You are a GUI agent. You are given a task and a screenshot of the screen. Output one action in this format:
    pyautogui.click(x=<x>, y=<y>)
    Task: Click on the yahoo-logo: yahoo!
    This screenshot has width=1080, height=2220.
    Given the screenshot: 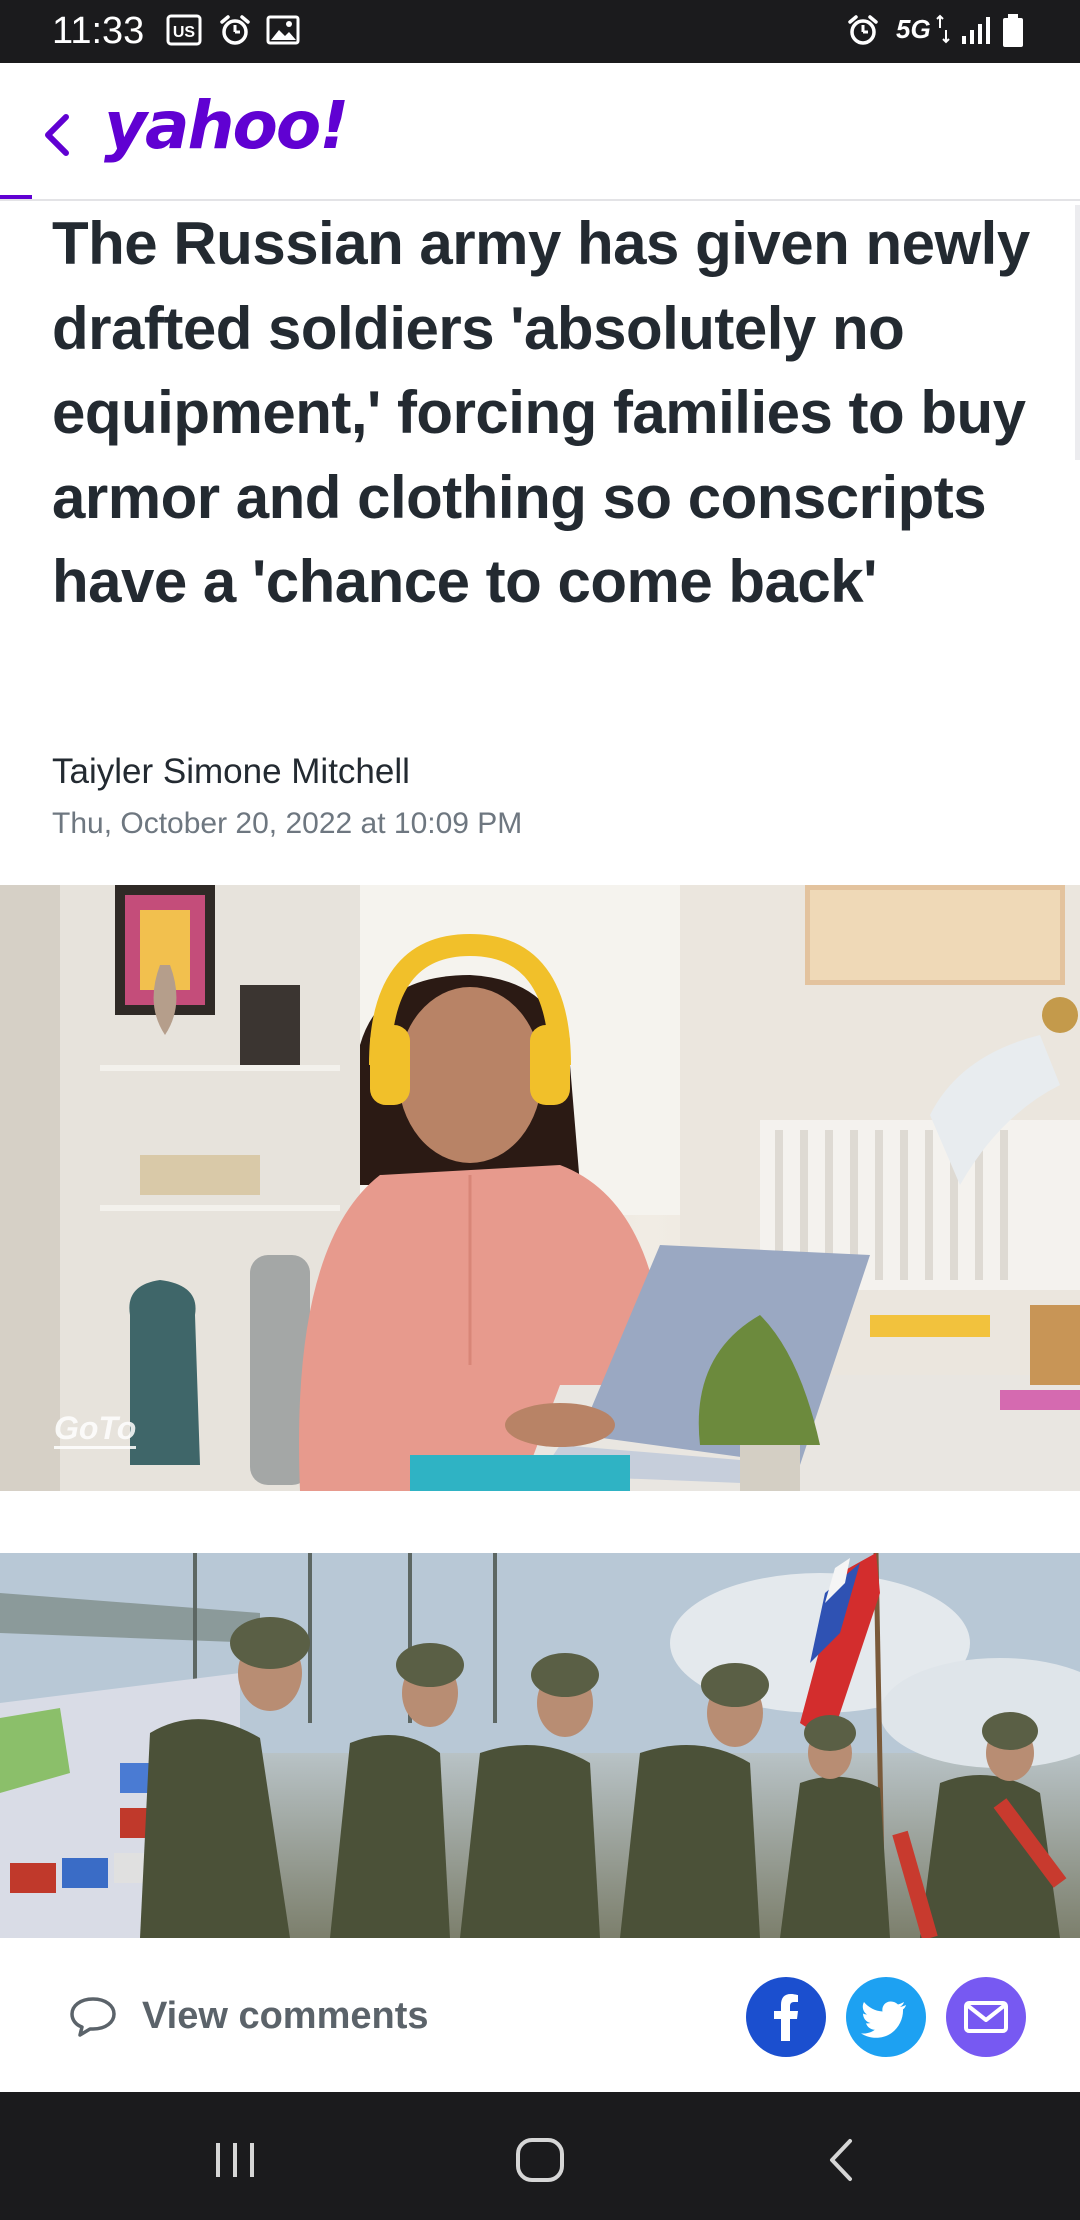 What is the action you would take?
    pyautogui.click(x=226, y=126)
    